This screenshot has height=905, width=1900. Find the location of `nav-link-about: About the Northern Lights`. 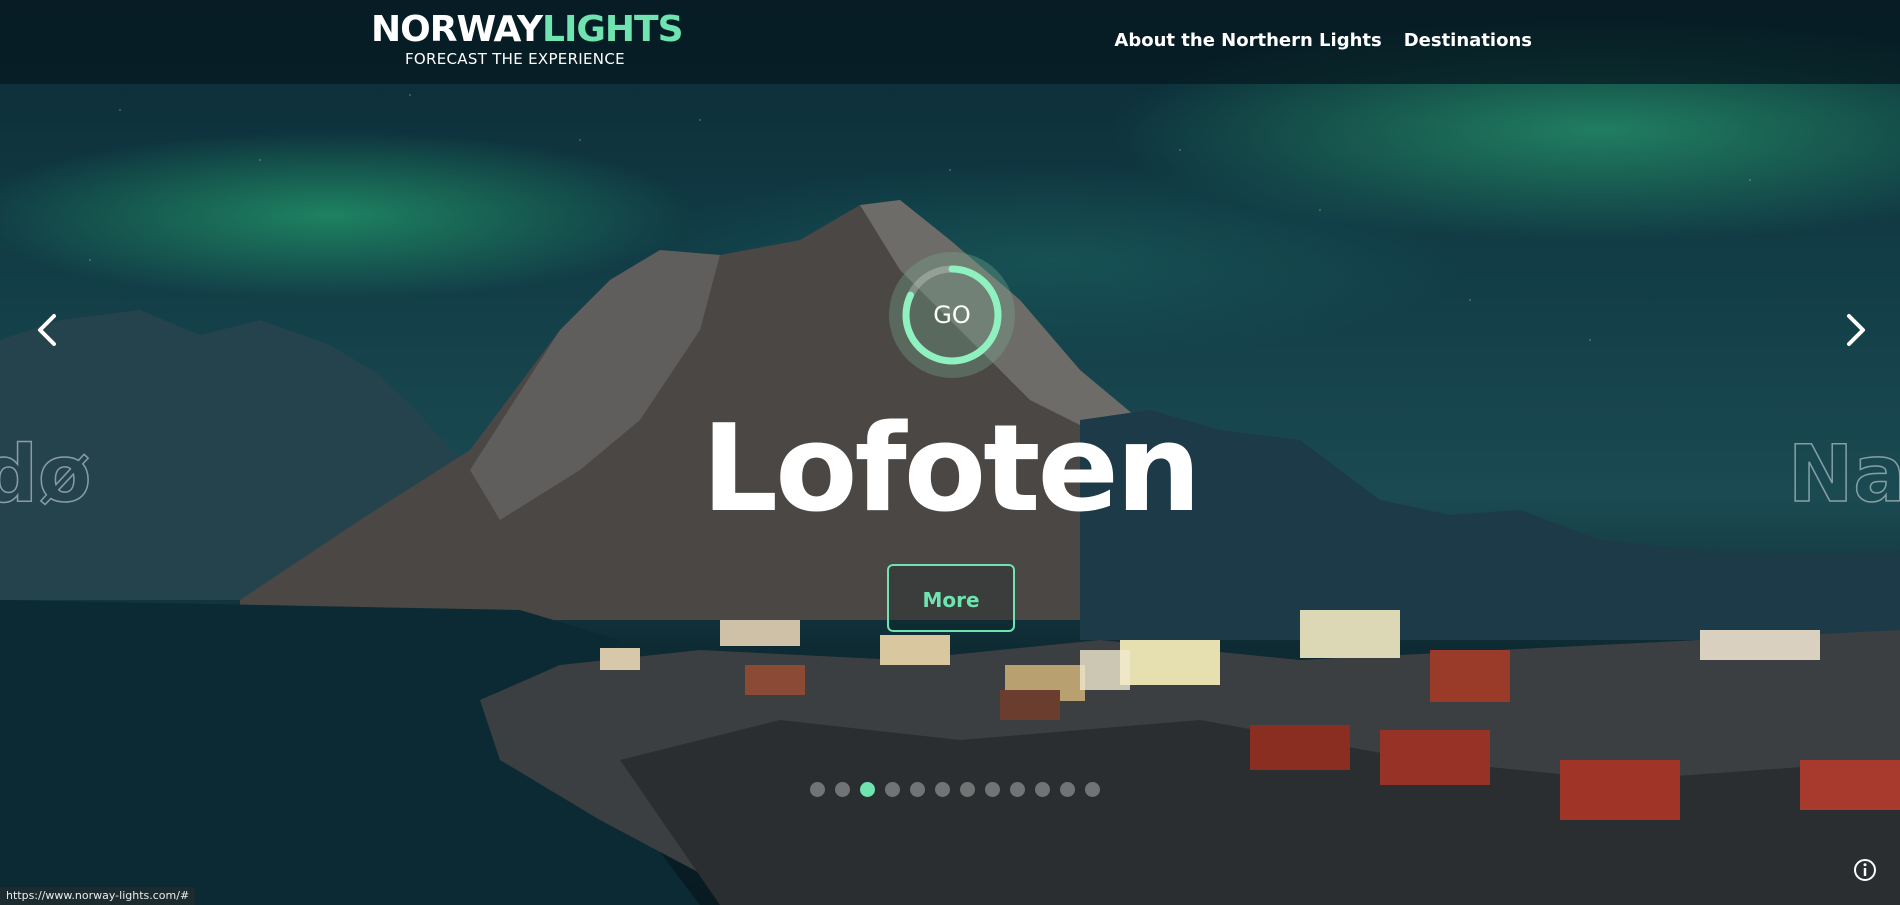

nav-link-about: About the Northern Lights is located at coordinates (1247, 41).